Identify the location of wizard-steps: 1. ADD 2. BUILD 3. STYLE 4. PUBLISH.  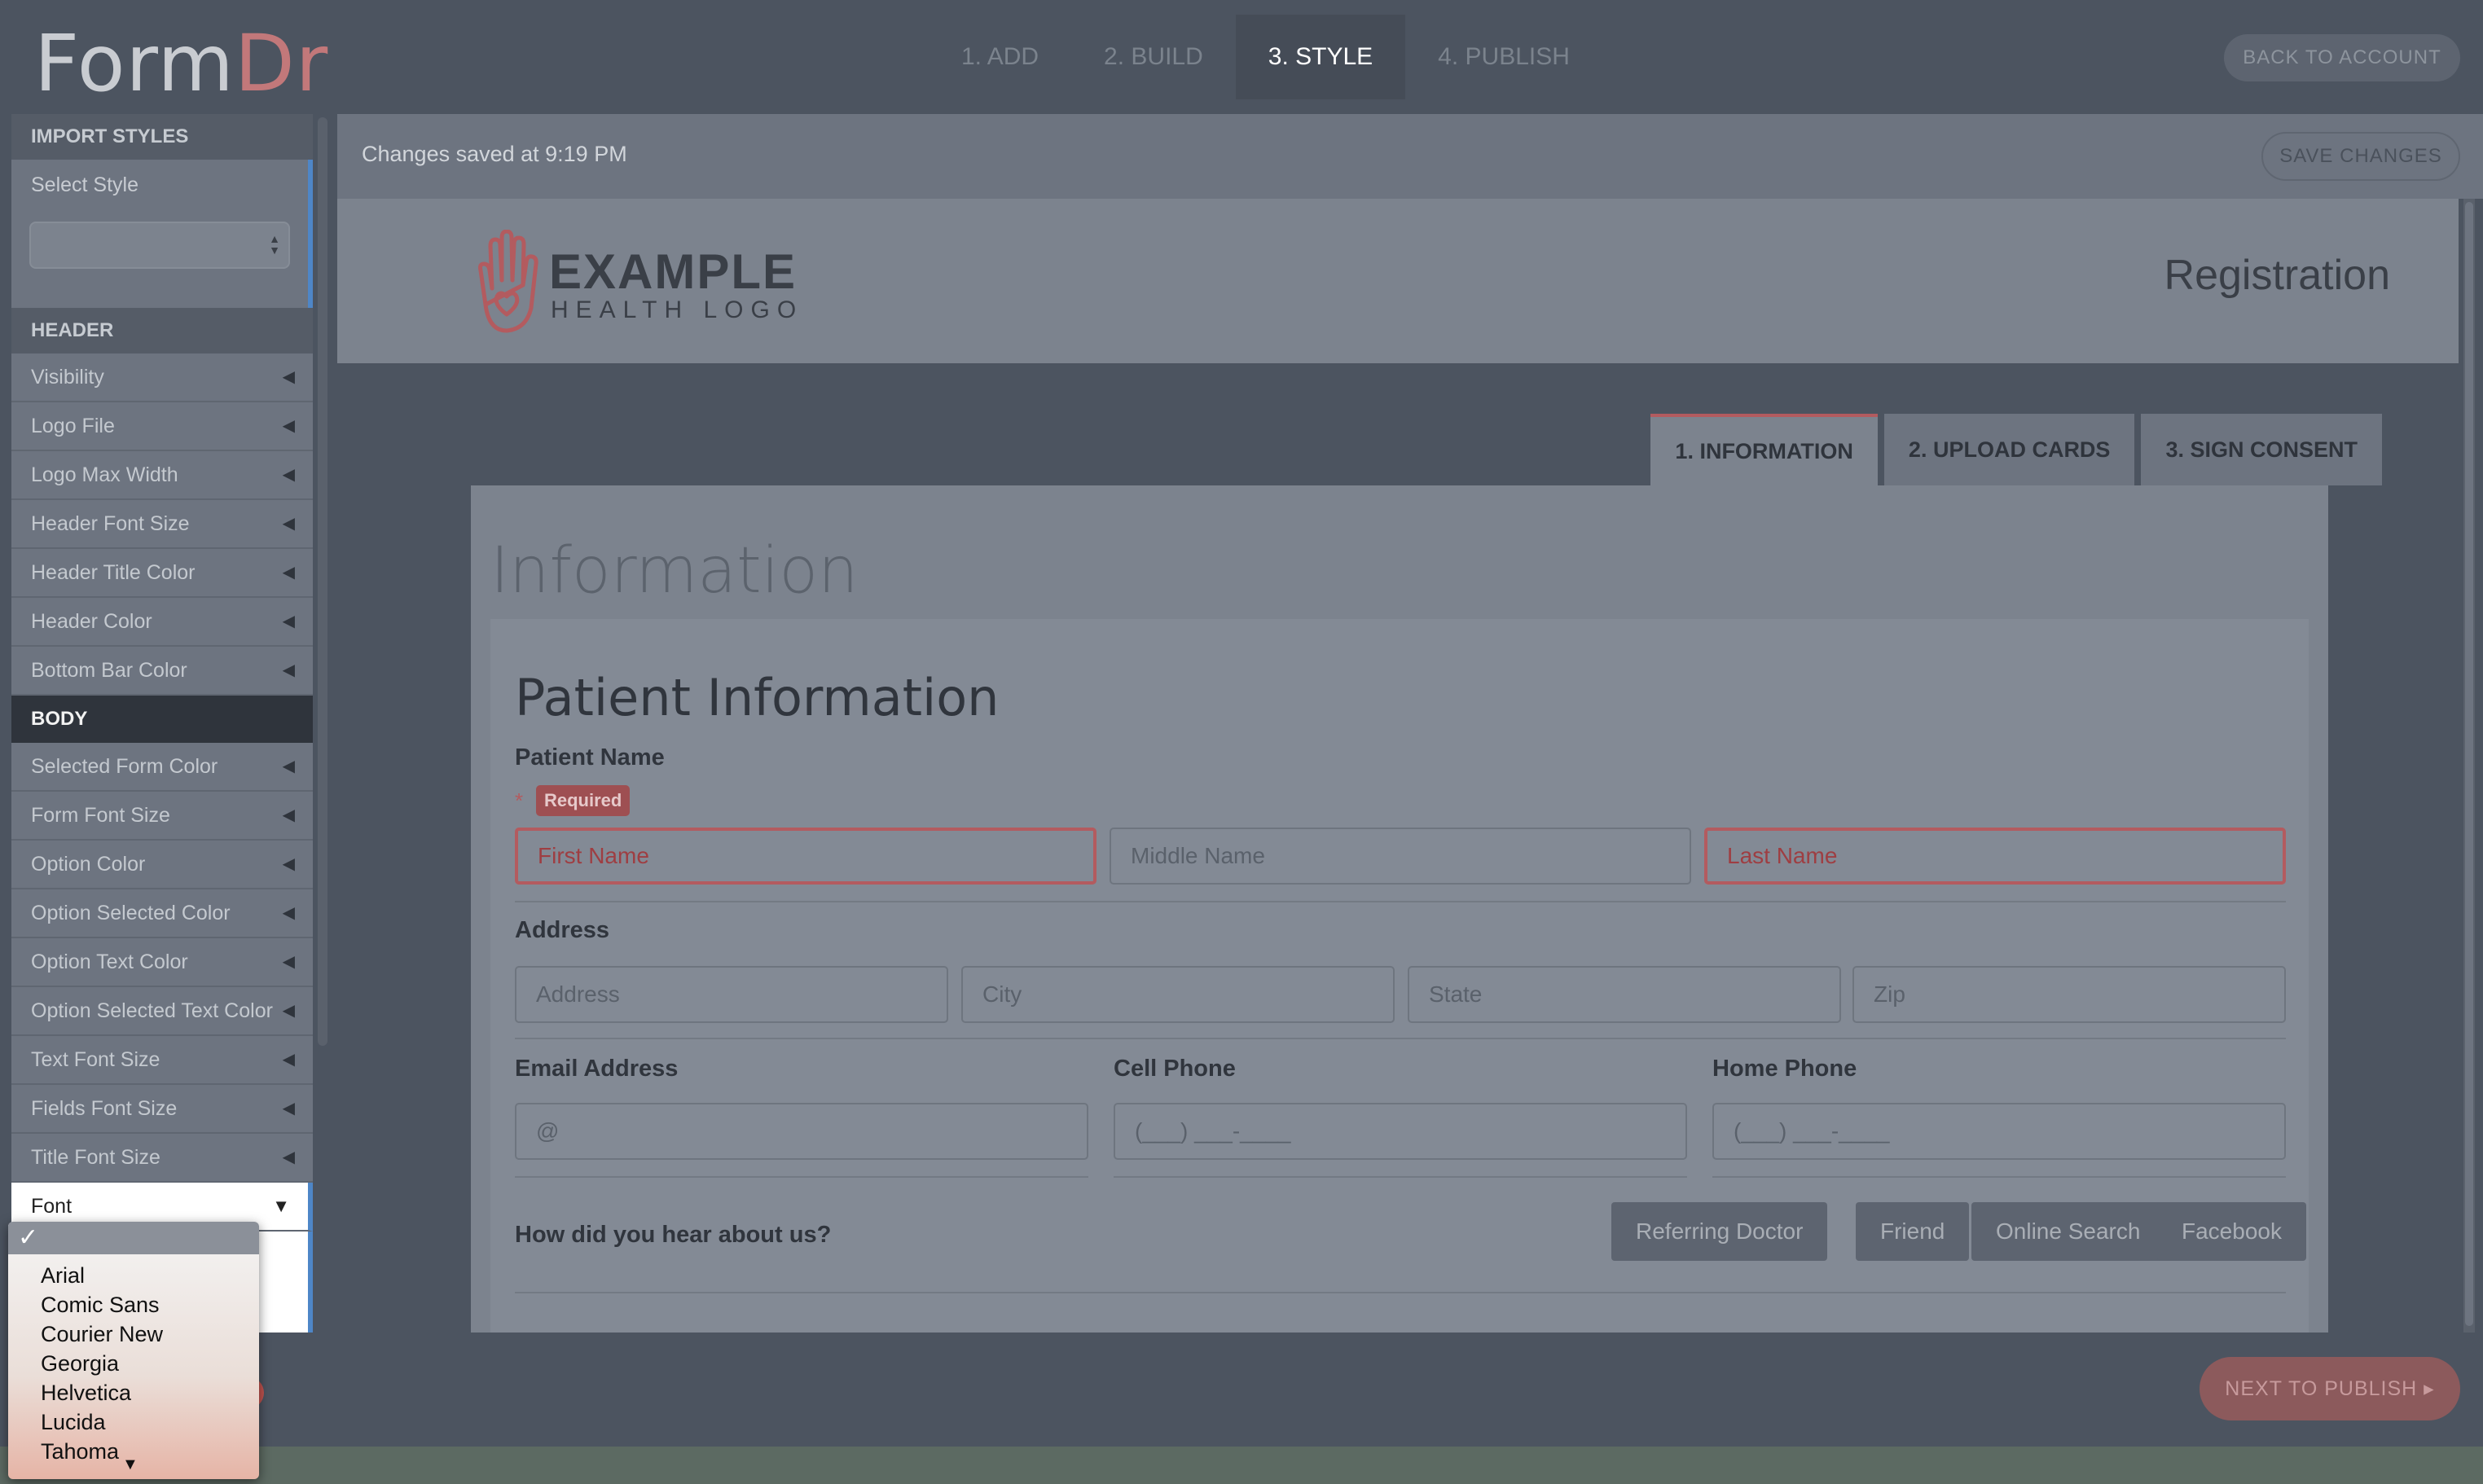
(1265, 57).